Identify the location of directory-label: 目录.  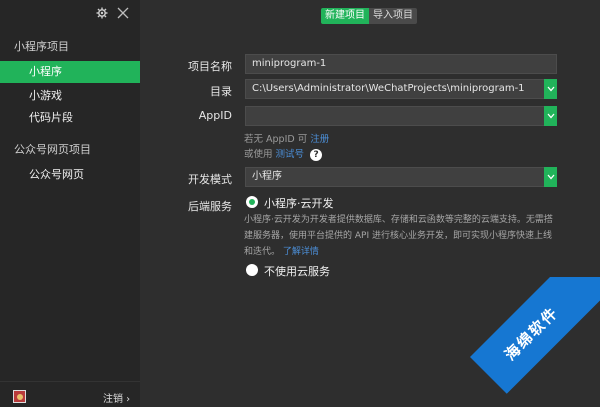
(221, 91).